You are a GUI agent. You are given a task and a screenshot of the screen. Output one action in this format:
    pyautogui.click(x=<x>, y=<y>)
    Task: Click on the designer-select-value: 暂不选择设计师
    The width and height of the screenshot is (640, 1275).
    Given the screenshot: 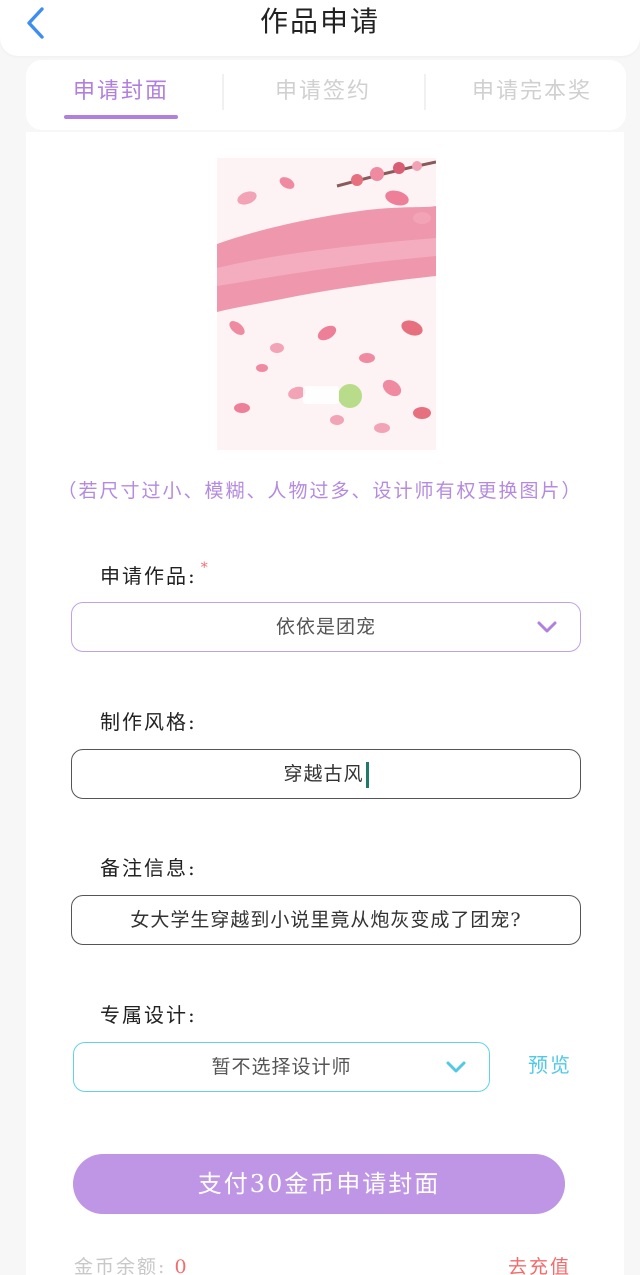 What is the action you would take?
    pyautogui.click(x=281, y=1067)
    